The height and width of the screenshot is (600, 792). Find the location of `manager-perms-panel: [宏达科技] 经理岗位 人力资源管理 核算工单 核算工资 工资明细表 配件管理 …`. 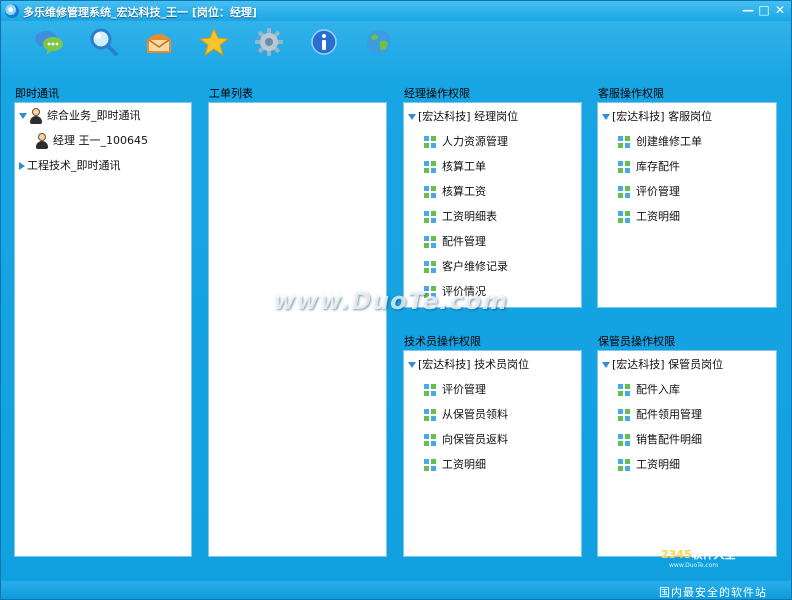

manager-perms-panel: [宏达科技] 经理岗位 人力资源管理 核算工单 核算工资 工资明细表 配件管理 … is located at coordinates (492, 205).